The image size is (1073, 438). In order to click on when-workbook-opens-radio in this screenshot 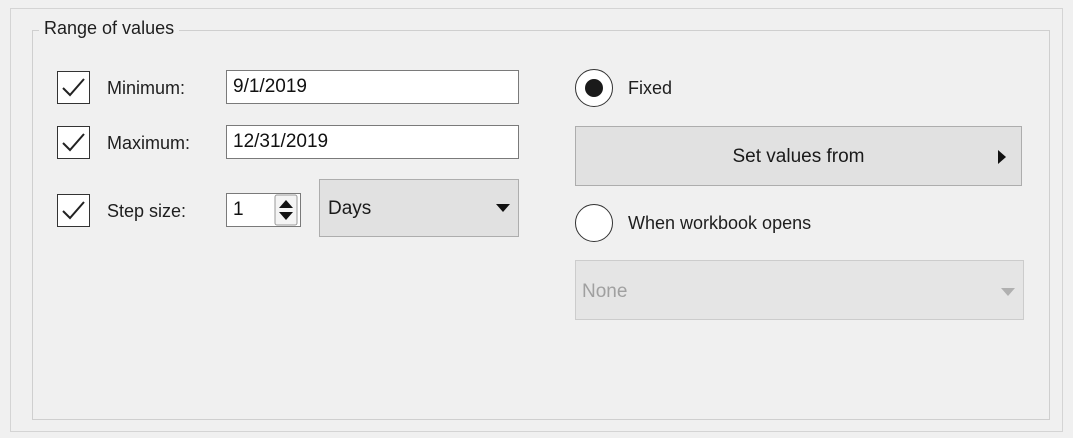, I will do `click(594, 223)`.